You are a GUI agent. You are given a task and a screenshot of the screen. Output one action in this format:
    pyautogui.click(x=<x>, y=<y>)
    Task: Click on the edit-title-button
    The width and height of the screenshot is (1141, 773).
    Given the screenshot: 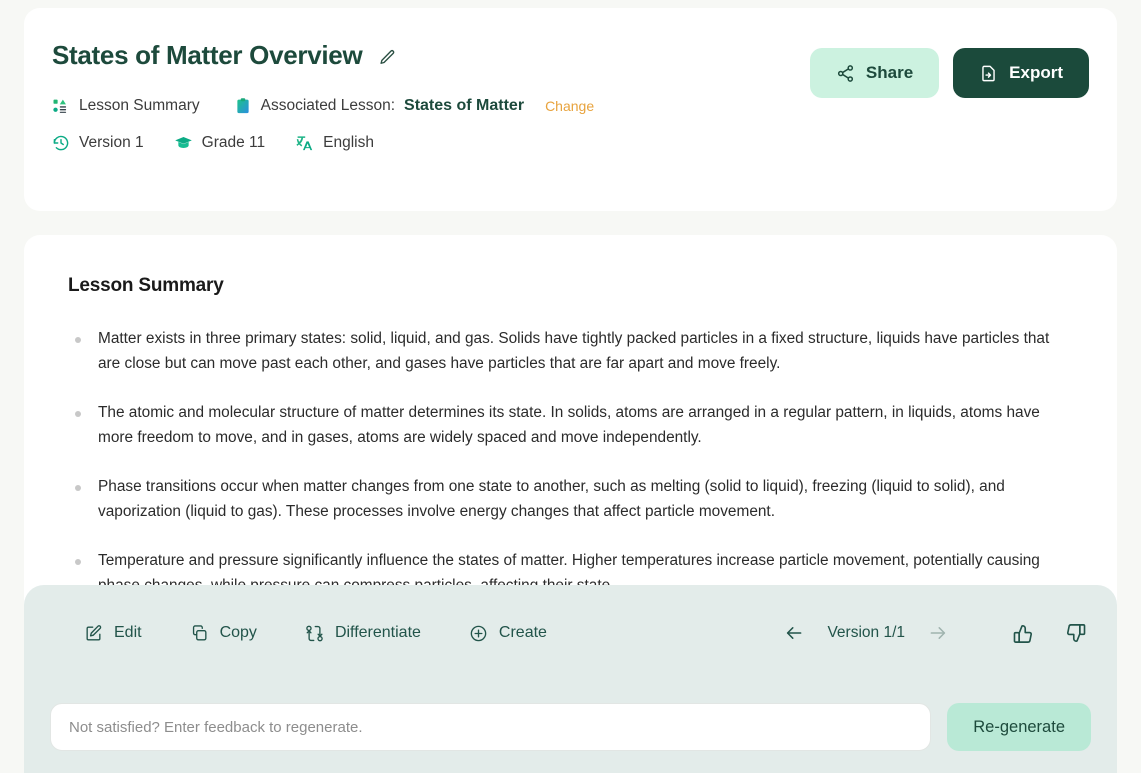 What is the action you would take?
    pyautogui.click(x=387, y=57)
    